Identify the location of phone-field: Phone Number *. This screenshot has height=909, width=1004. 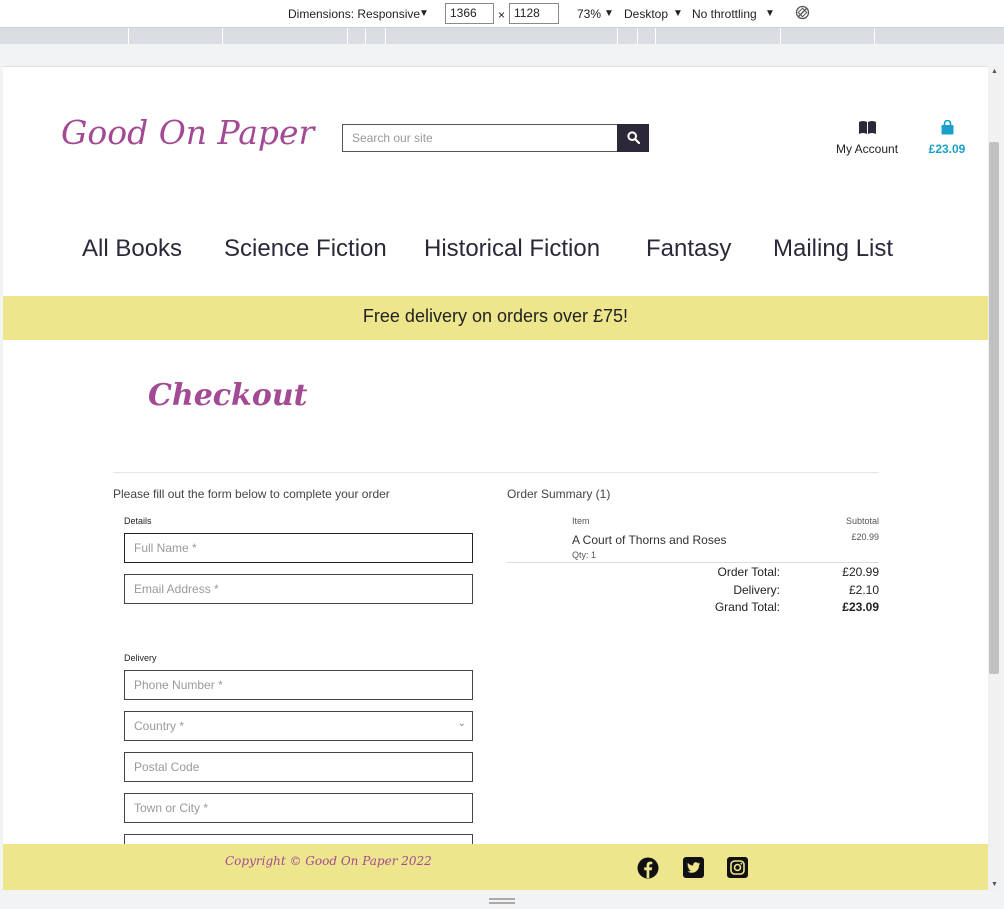
(298, 685).